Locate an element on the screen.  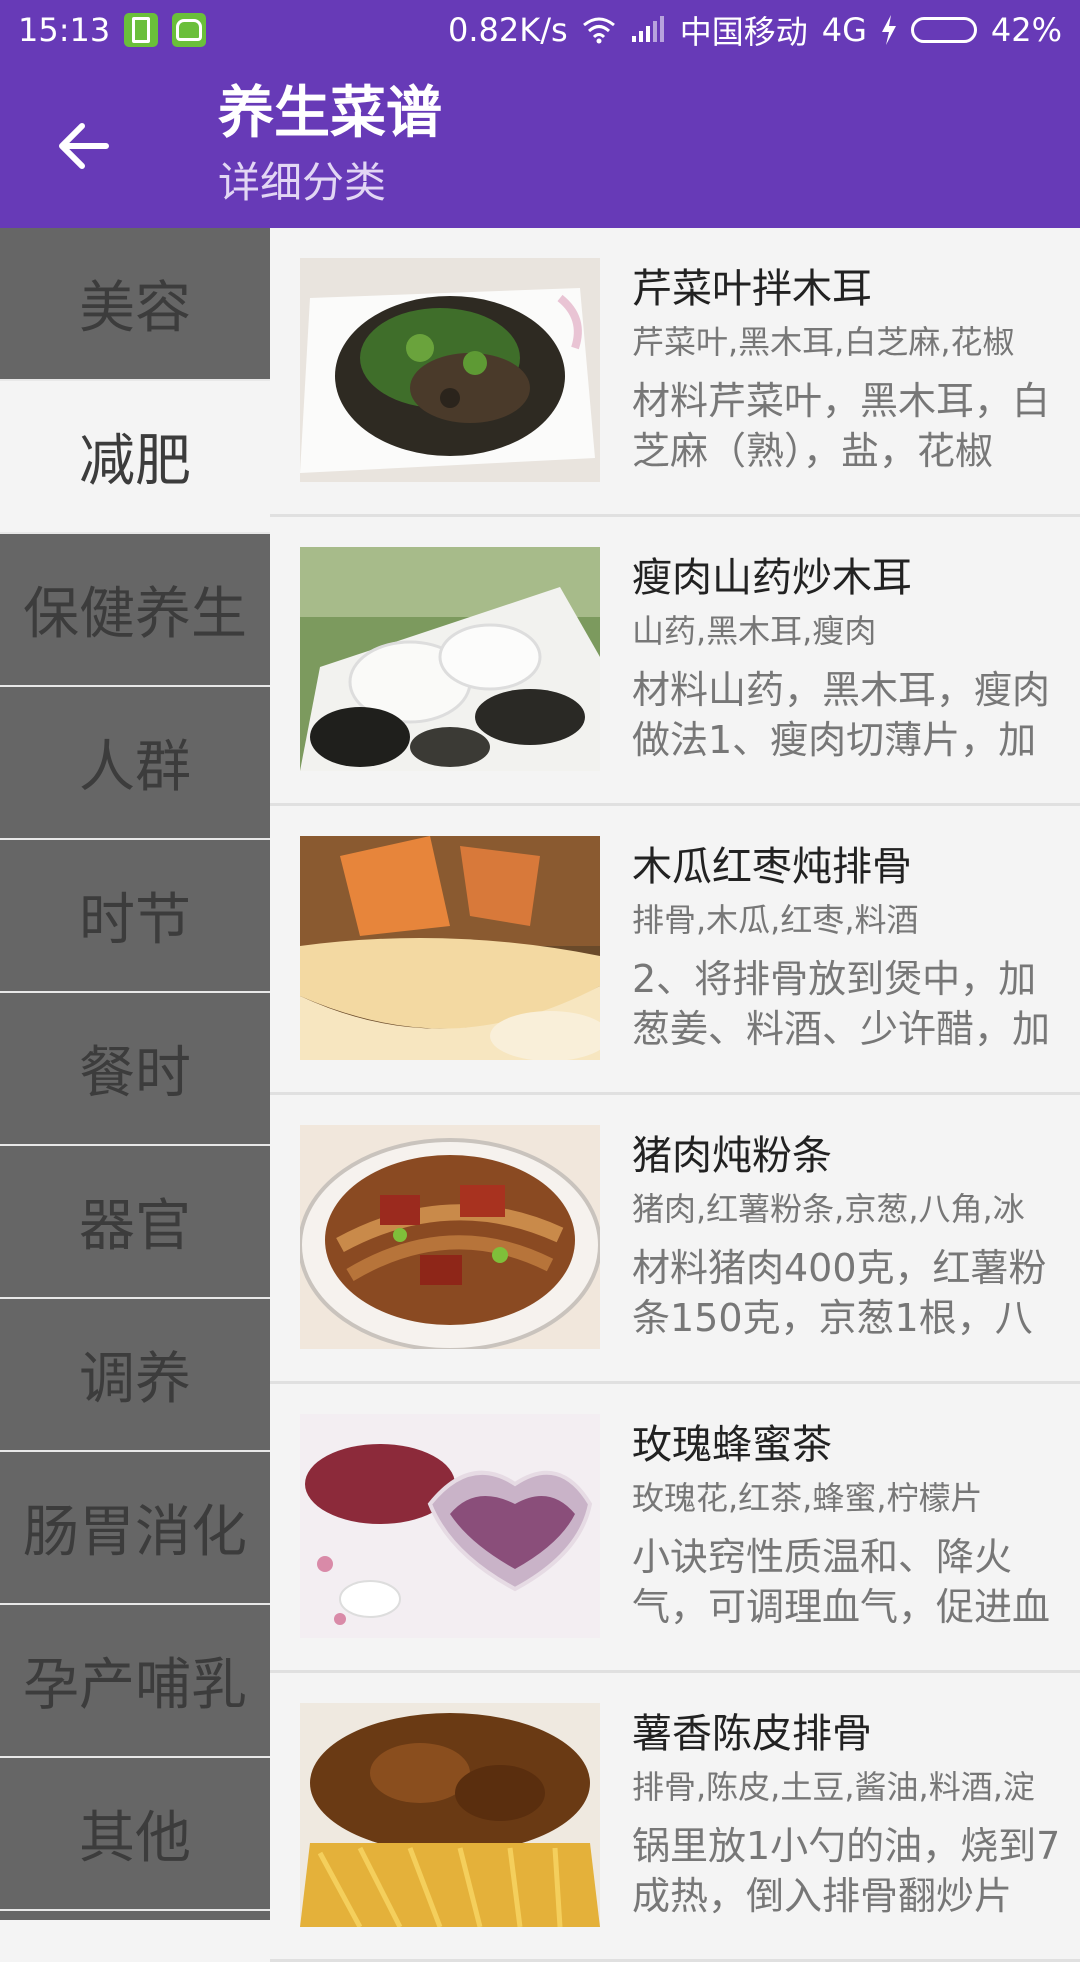
sidebar-item-pregnancy: 孕产哺乳 is located at coordinates (135, 1681).